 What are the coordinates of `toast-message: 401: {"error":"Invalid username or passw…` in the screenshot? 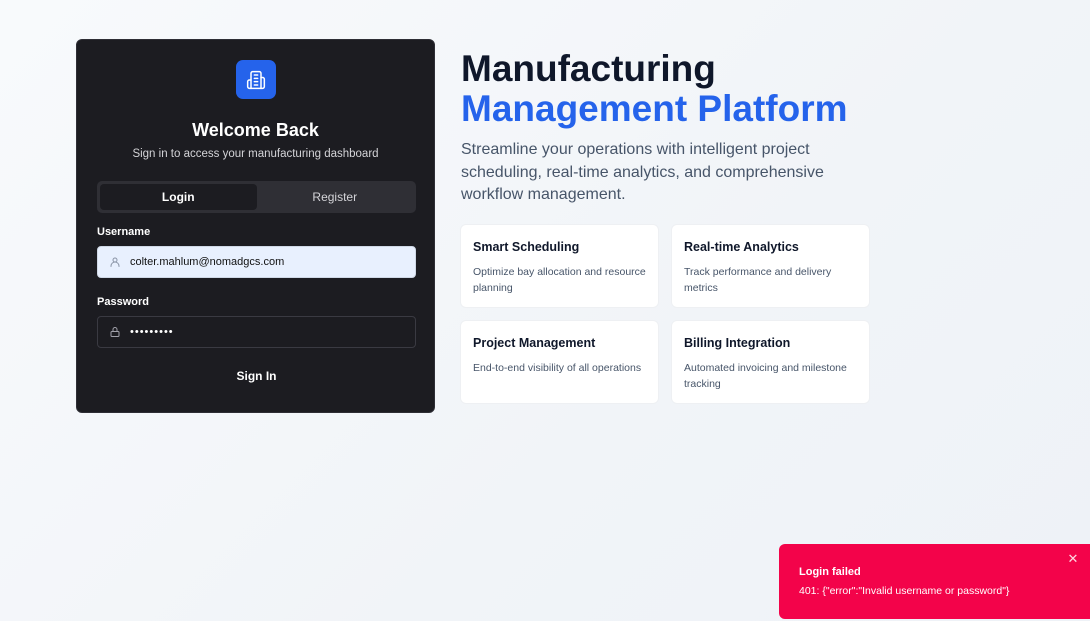 It's located at (904, 591).